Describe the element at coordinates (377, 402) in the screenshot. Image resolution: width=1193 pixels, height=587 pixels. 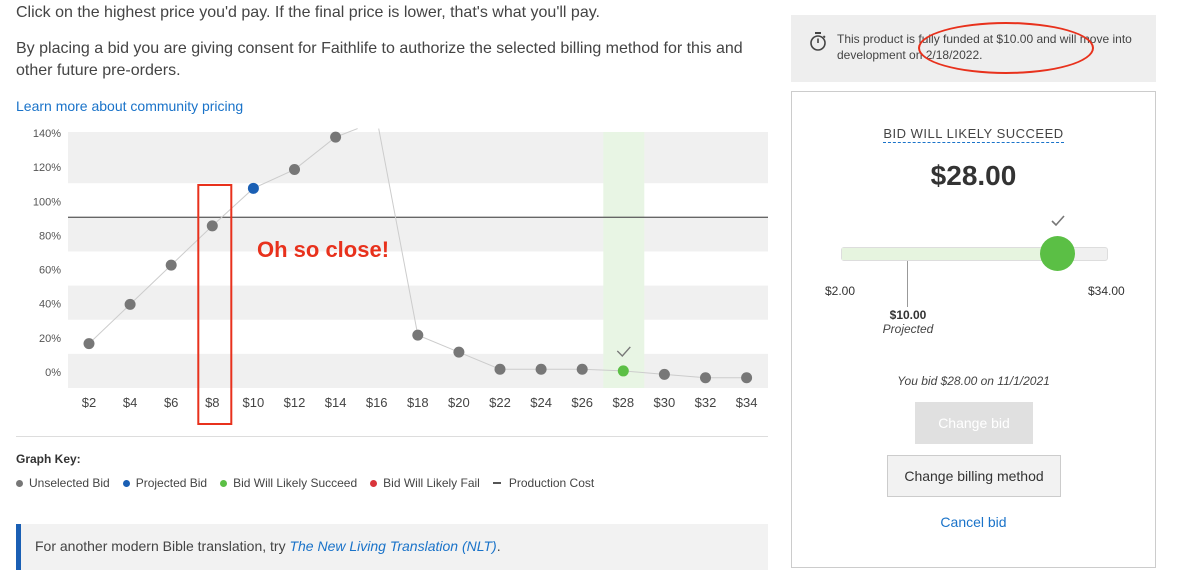
I see `x-tick-label: $16` at that location.